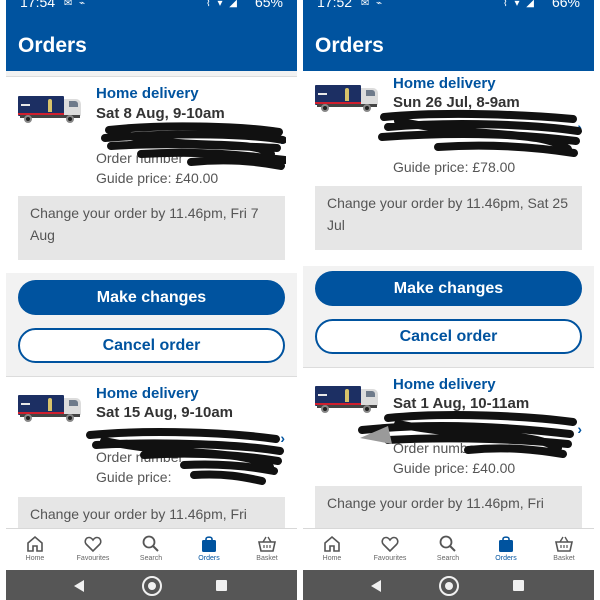 The height and width of the screenshot is (600, 600). I want to click on status-bar: 17:52 ✉ ⌁ ⌇ ▾ ◢ 66%, so click(448, 6).